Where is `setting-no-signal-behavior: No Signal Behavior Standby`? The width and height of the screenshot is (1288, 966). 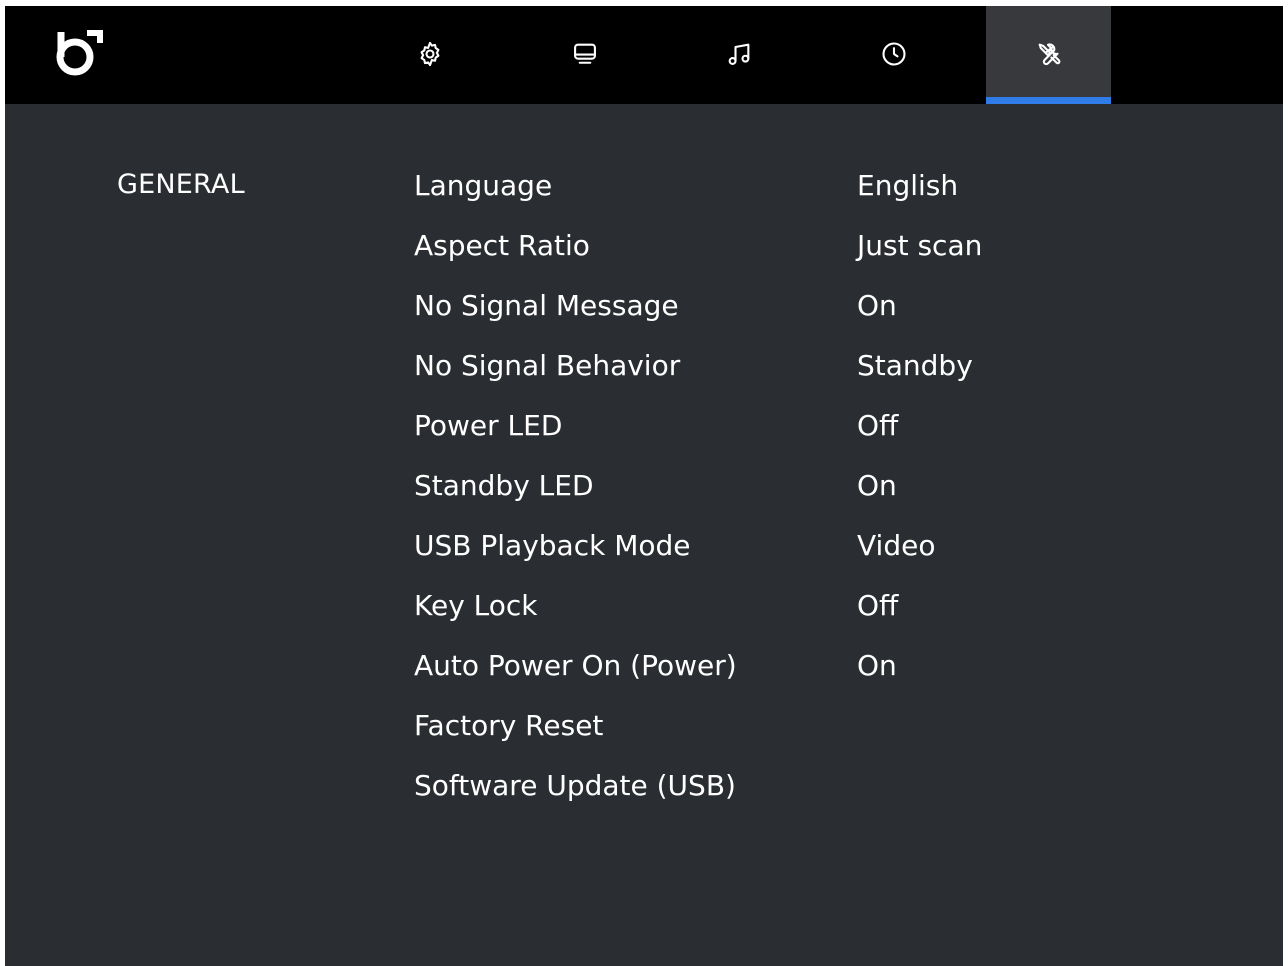 setting-no-signal-behavior: No Signal Behavior Standby is located at coordinates (764, 367).